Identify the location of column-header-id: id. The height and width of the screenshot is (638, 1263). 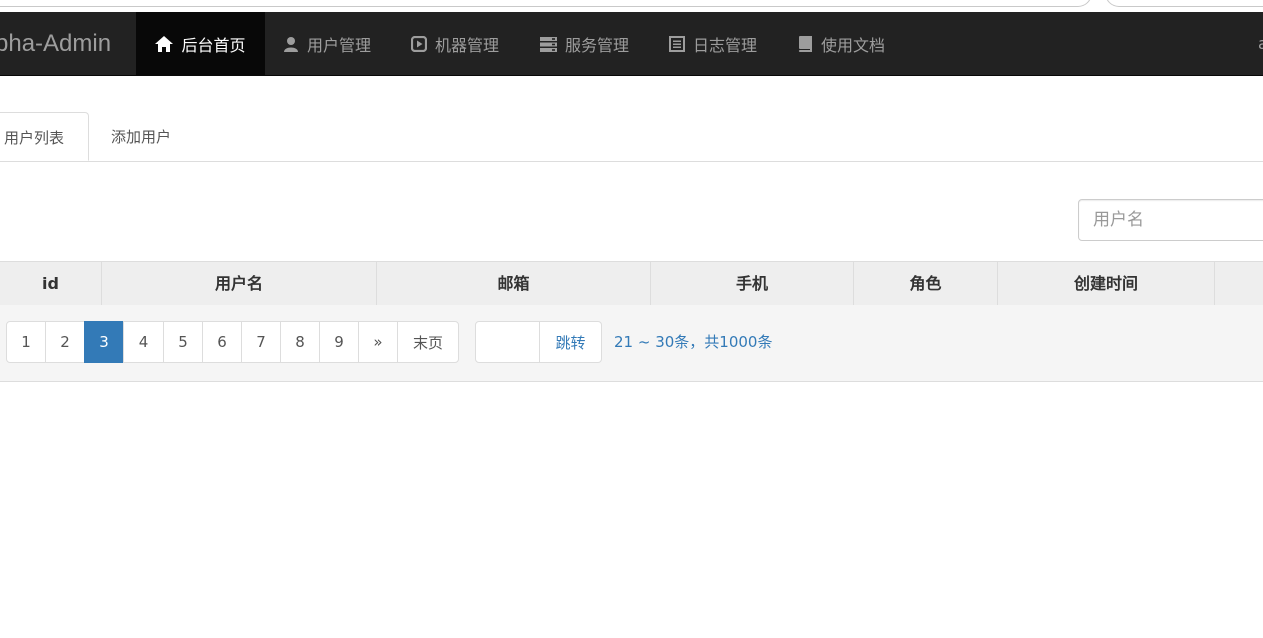
(51, 283).